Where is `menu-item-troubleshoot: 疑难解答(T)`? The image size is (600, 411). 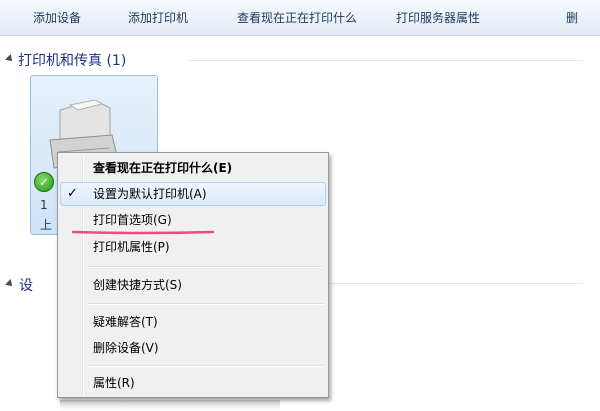 menu-item-troubleshoot: 疑难解答(T) is located at coordinates (193, 322).